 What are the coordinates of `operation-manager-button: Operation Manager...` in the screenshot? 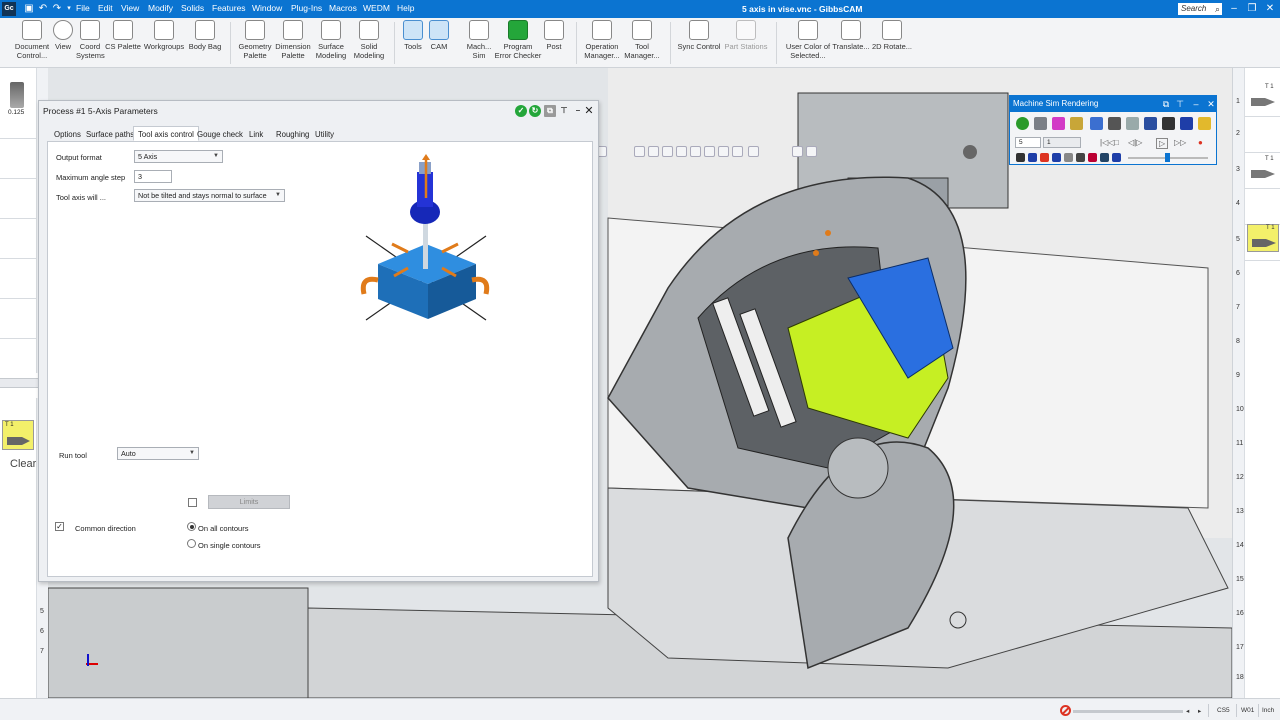 It's located at (602, 40).